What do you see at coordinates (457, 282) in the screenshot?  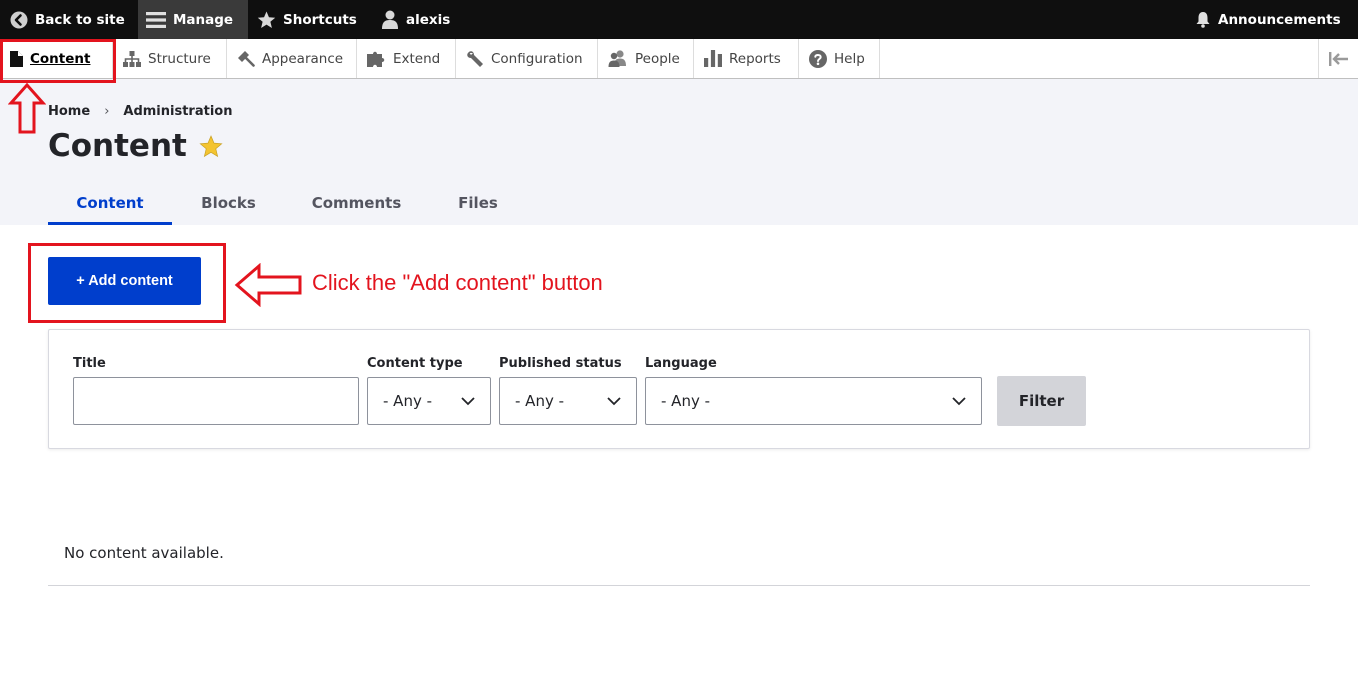 I see `annotation-instruction: Click the "Add content" button` at bounding box center [457, 282].